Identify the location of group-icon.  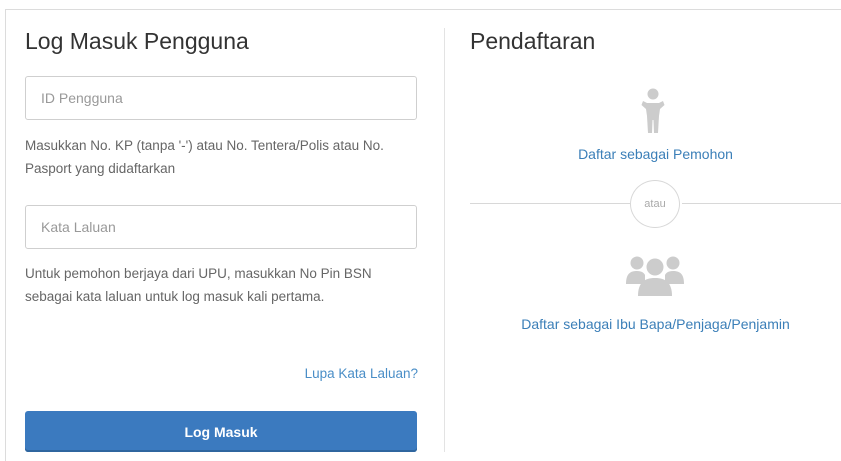
(655, 276).